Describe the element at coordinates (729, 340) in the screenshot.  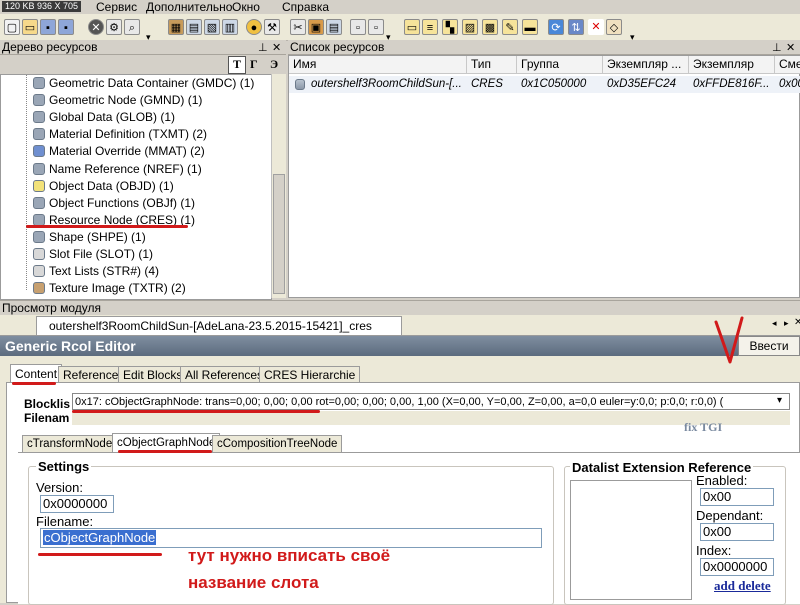
I see `annotation-checkmark` at that location.